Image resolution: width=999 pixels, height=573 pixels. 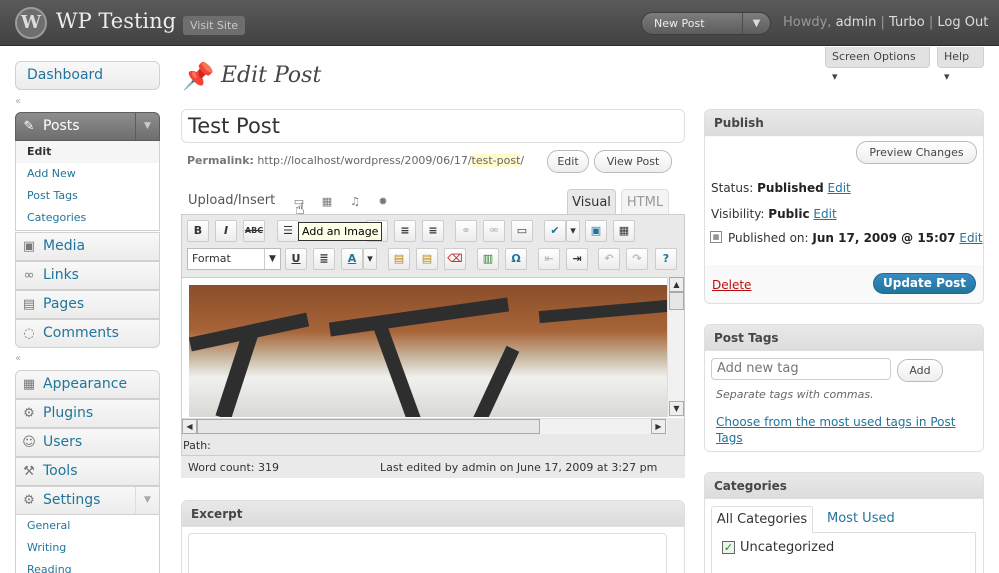 I want to click on preview-changes-button: Preview Changes, so click(x=916, y=152).